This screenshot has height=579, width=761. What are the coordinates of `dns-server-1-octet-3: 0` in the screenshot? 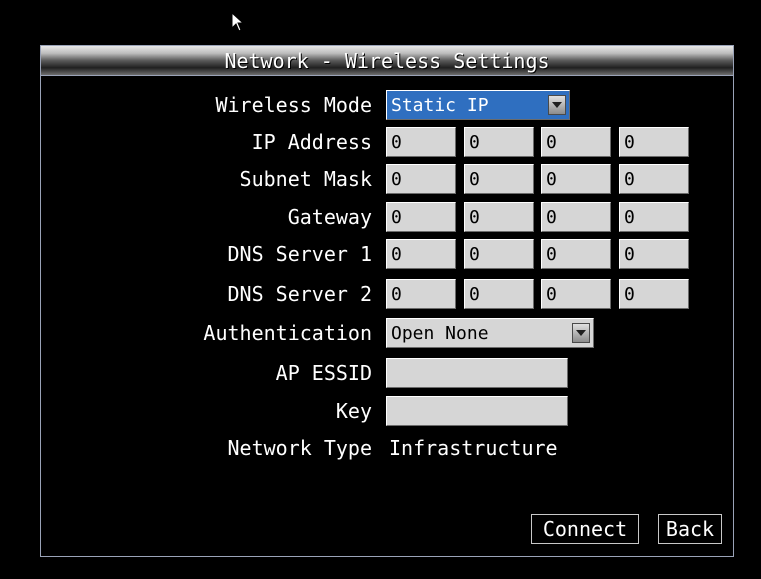 It's located at (576, 254).